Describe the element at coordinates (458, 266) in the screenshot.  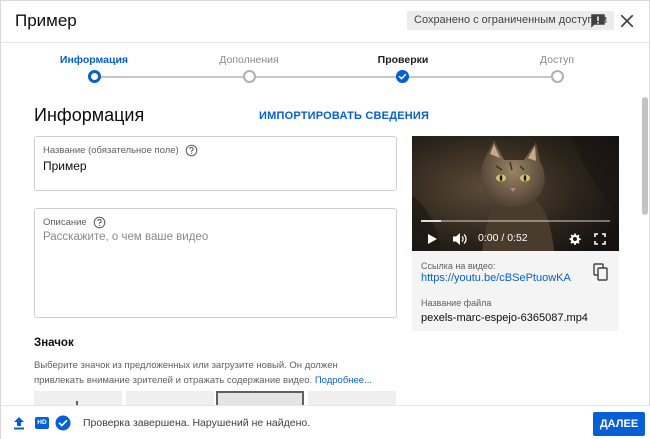
I see `video-link-label: Ссылка на видео:` at that location.